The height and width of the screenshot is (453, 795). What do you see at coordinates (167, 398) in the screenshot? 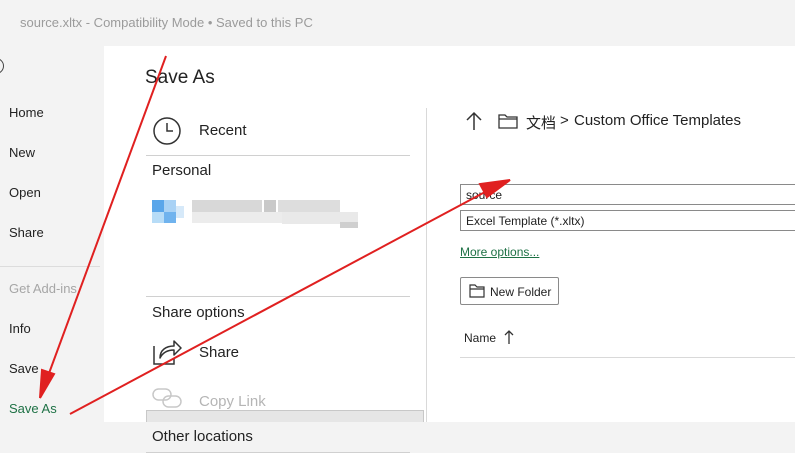
I see `link-icon` at bounding box center [167, 398].